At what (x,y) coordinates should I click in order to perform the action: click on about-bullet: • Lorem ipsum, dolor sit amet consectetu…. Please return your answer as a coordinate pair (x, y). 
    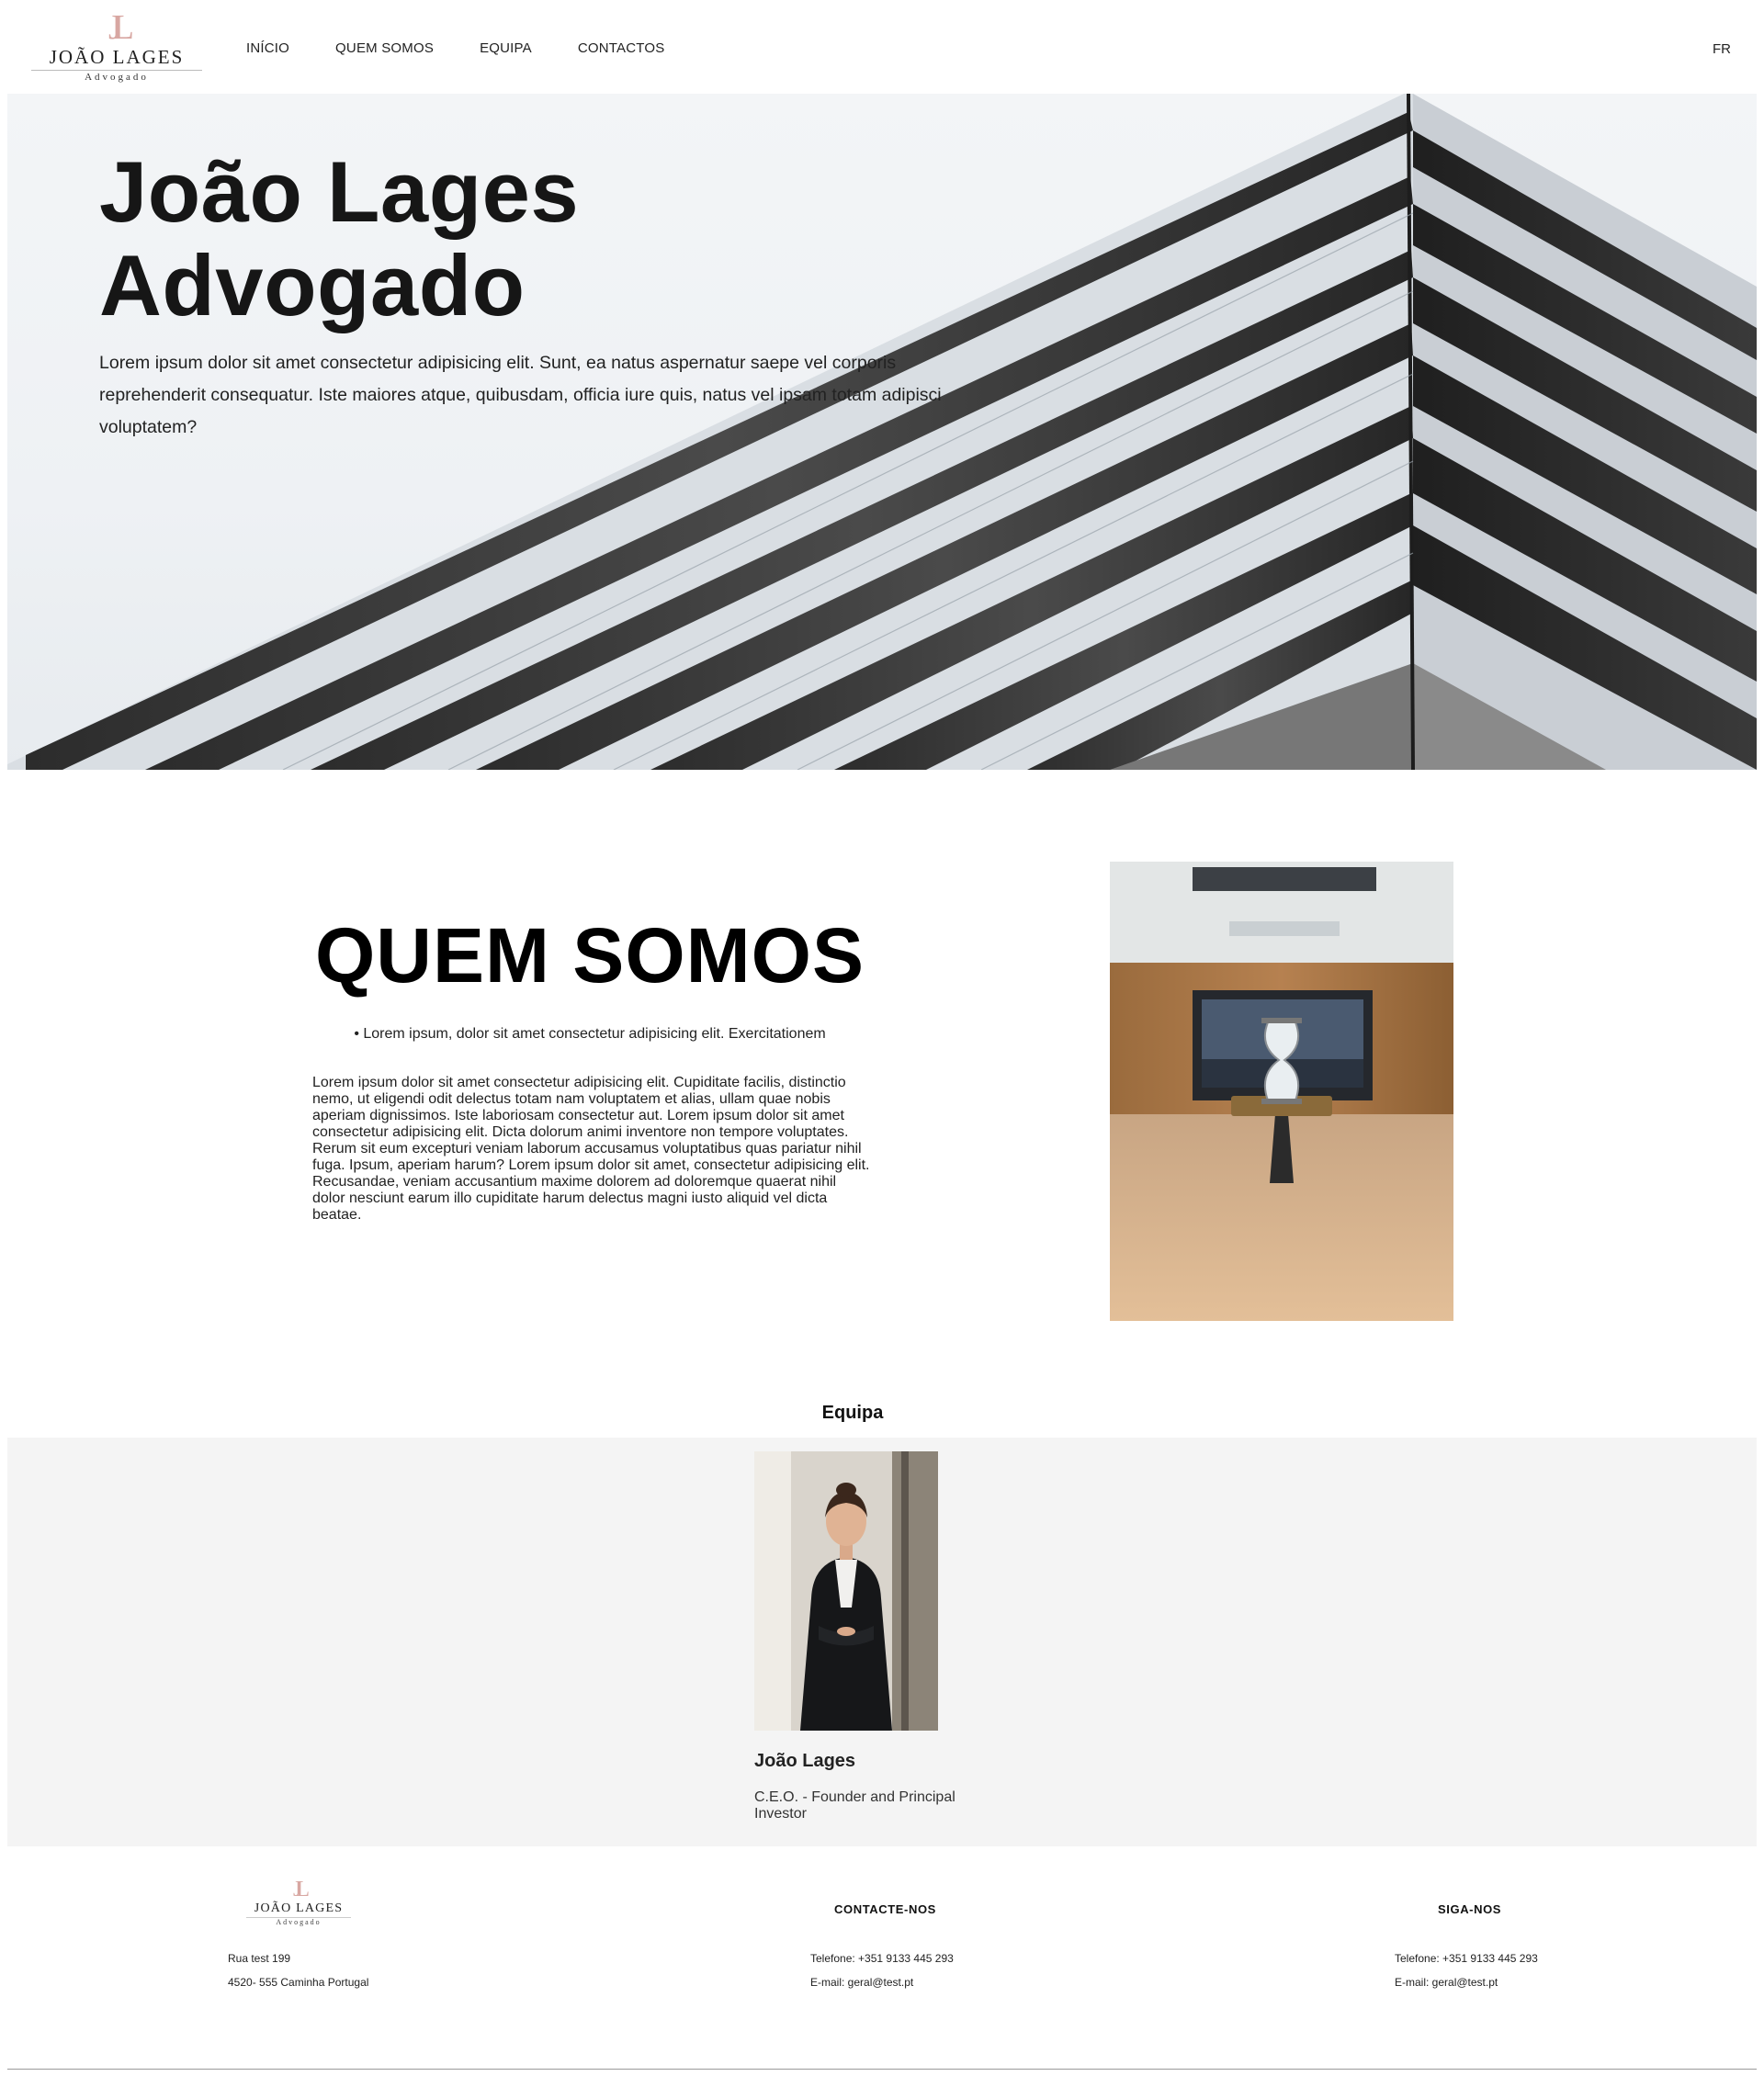
    Looking at the image, I should click on (590, 1034).